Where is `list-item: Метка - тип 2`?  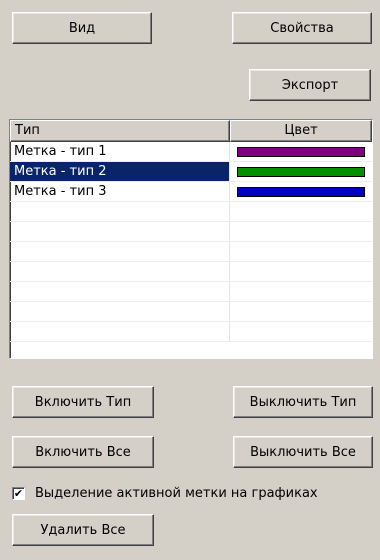 list-item: Метка - тип 2 is located at coordinates (191, 172).